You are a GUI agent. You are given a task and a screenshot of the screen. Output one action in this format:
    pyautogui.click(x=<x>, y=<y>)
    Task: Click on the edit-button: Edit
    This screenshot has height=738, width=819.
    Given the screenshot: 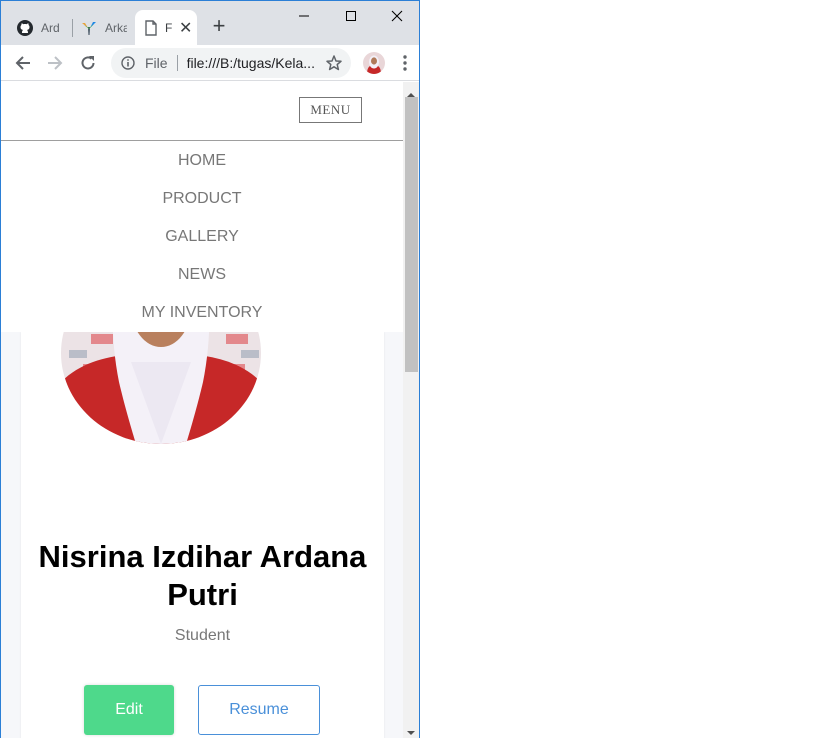 What is the action you would take?
    pyautogui.click(x=129, y=710)
    